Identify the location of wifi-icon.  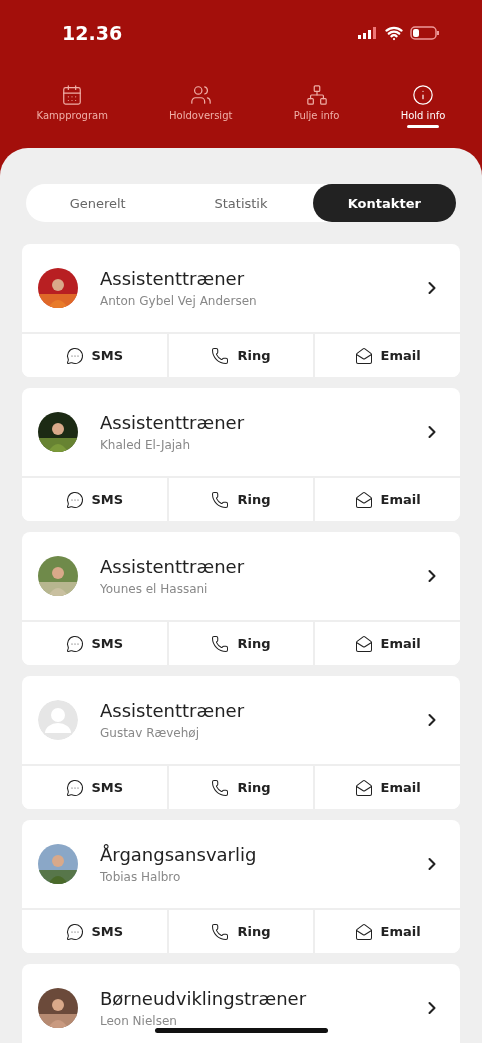
(394, 33).